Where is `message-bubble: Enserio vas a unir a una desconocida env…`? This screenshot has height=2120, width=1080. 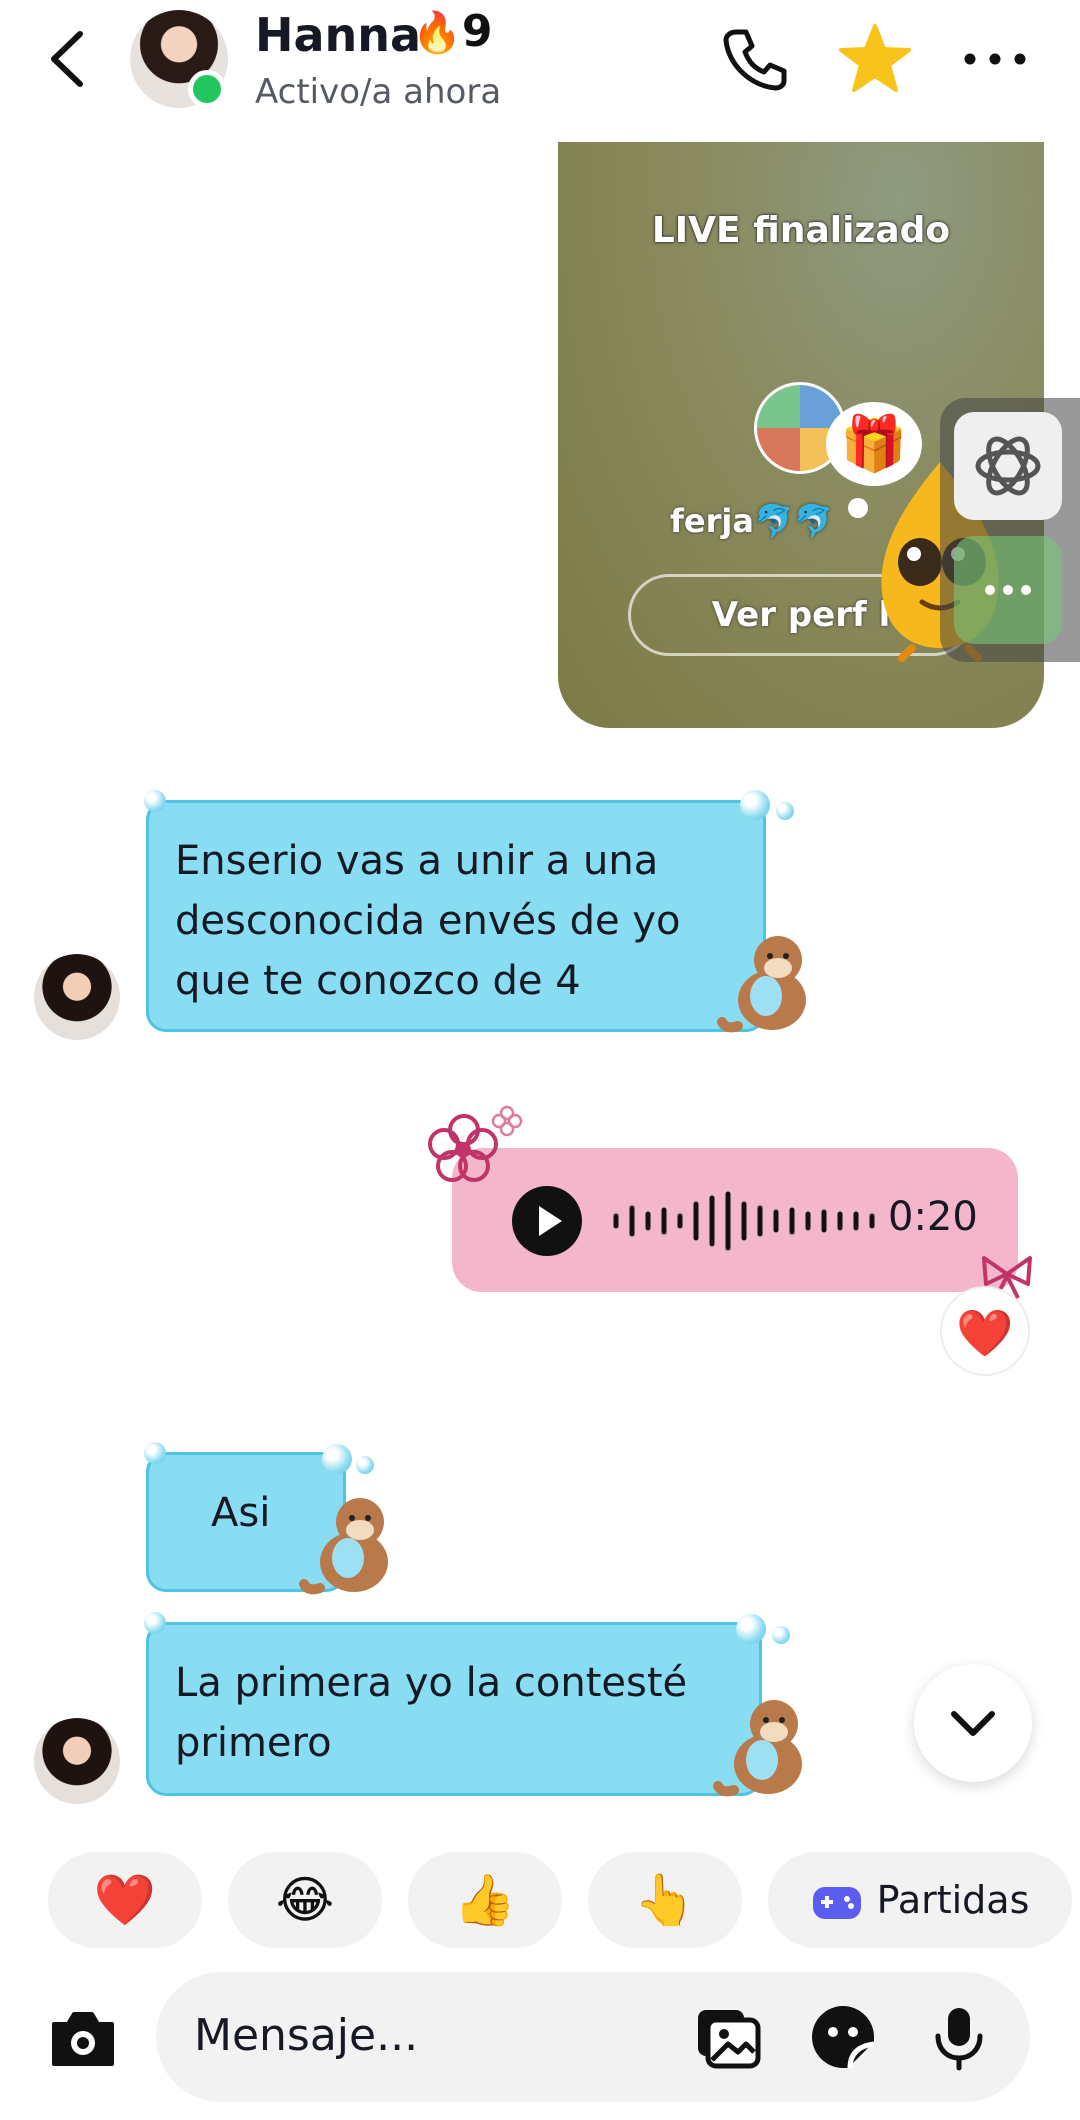
message-bubble: Enserio vas a unir a una desconocida env… is located at coordinates (456, 916).